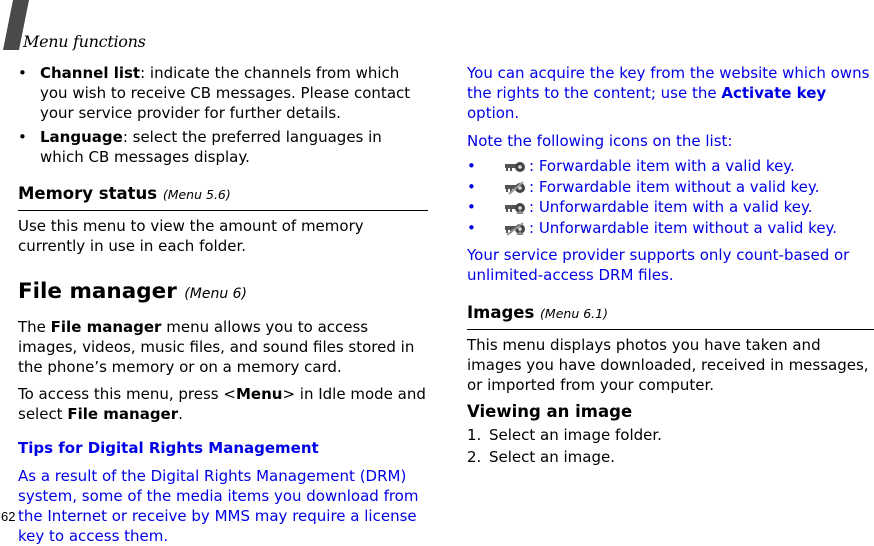 This screenshot has height=546, width=874. What do you see at coordinates (670, 435) in the screenshot?
I see `step-item: 1. Select an image folder.` at bounding box center [670, 435].